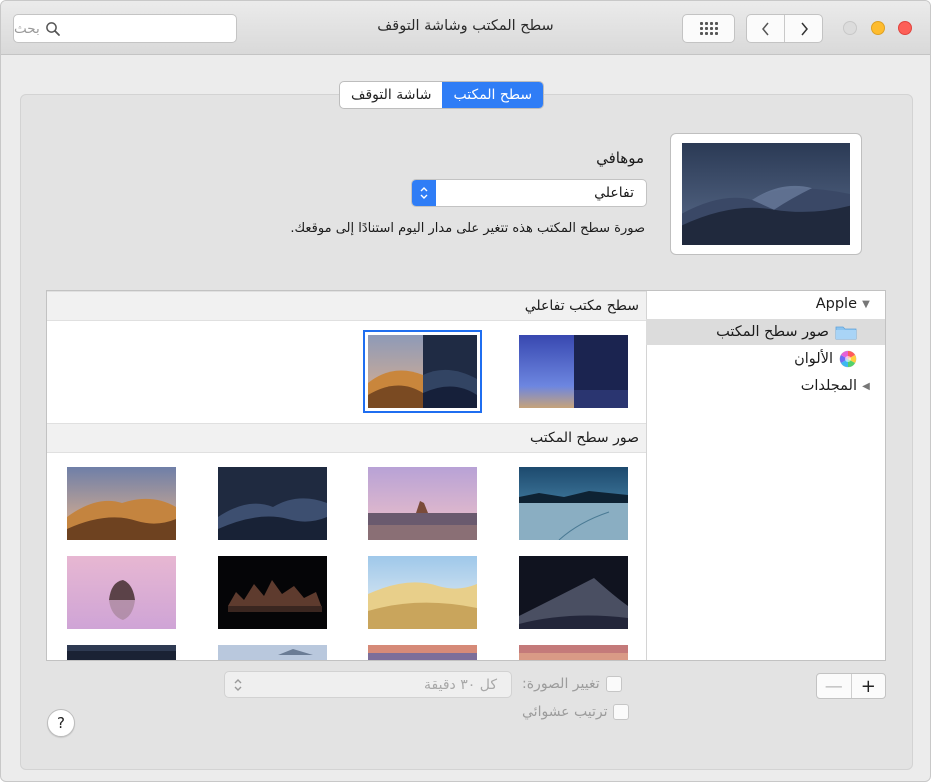 Image resolution: width=931 pixels, height=782 pixels. Describe the element at coordinates (391, 95) in the screenshot. I see `tab-screen-saver: شاشة التوقف` at that location.